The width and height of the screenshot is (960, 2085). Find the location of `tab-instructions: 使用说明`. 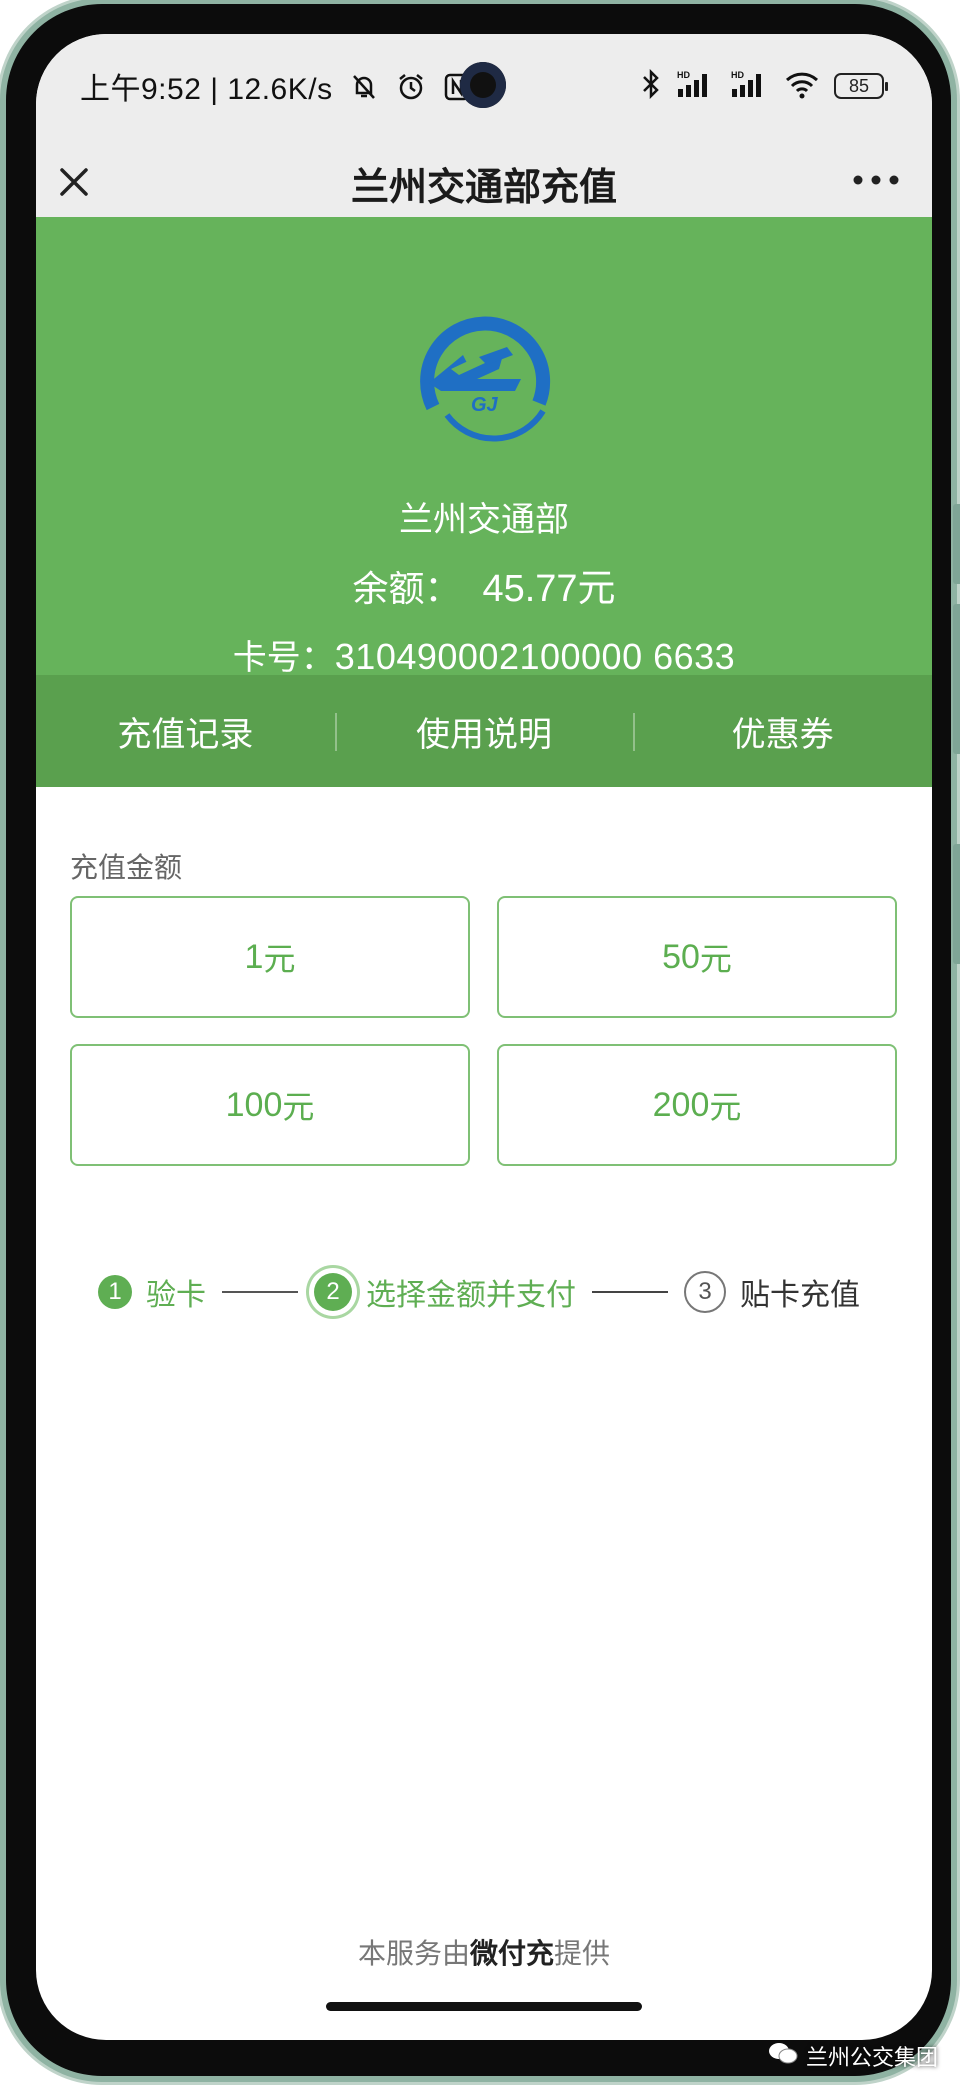

tab-instructions: 使用说明 is located at coordinates (484, 731).